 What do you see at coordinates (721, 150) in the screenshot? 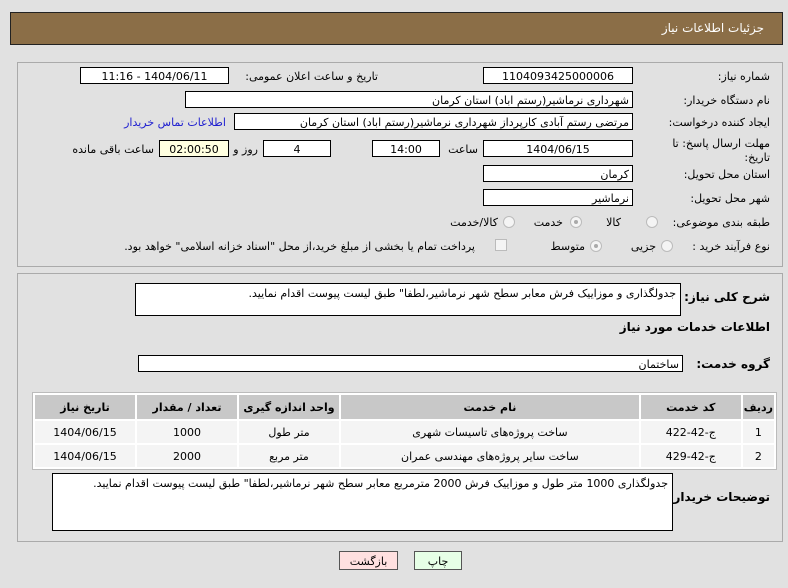
I see `deadline-label: مهلت ارسال پاسخ: تا تاریخ:` at bounding box center [721, 150].